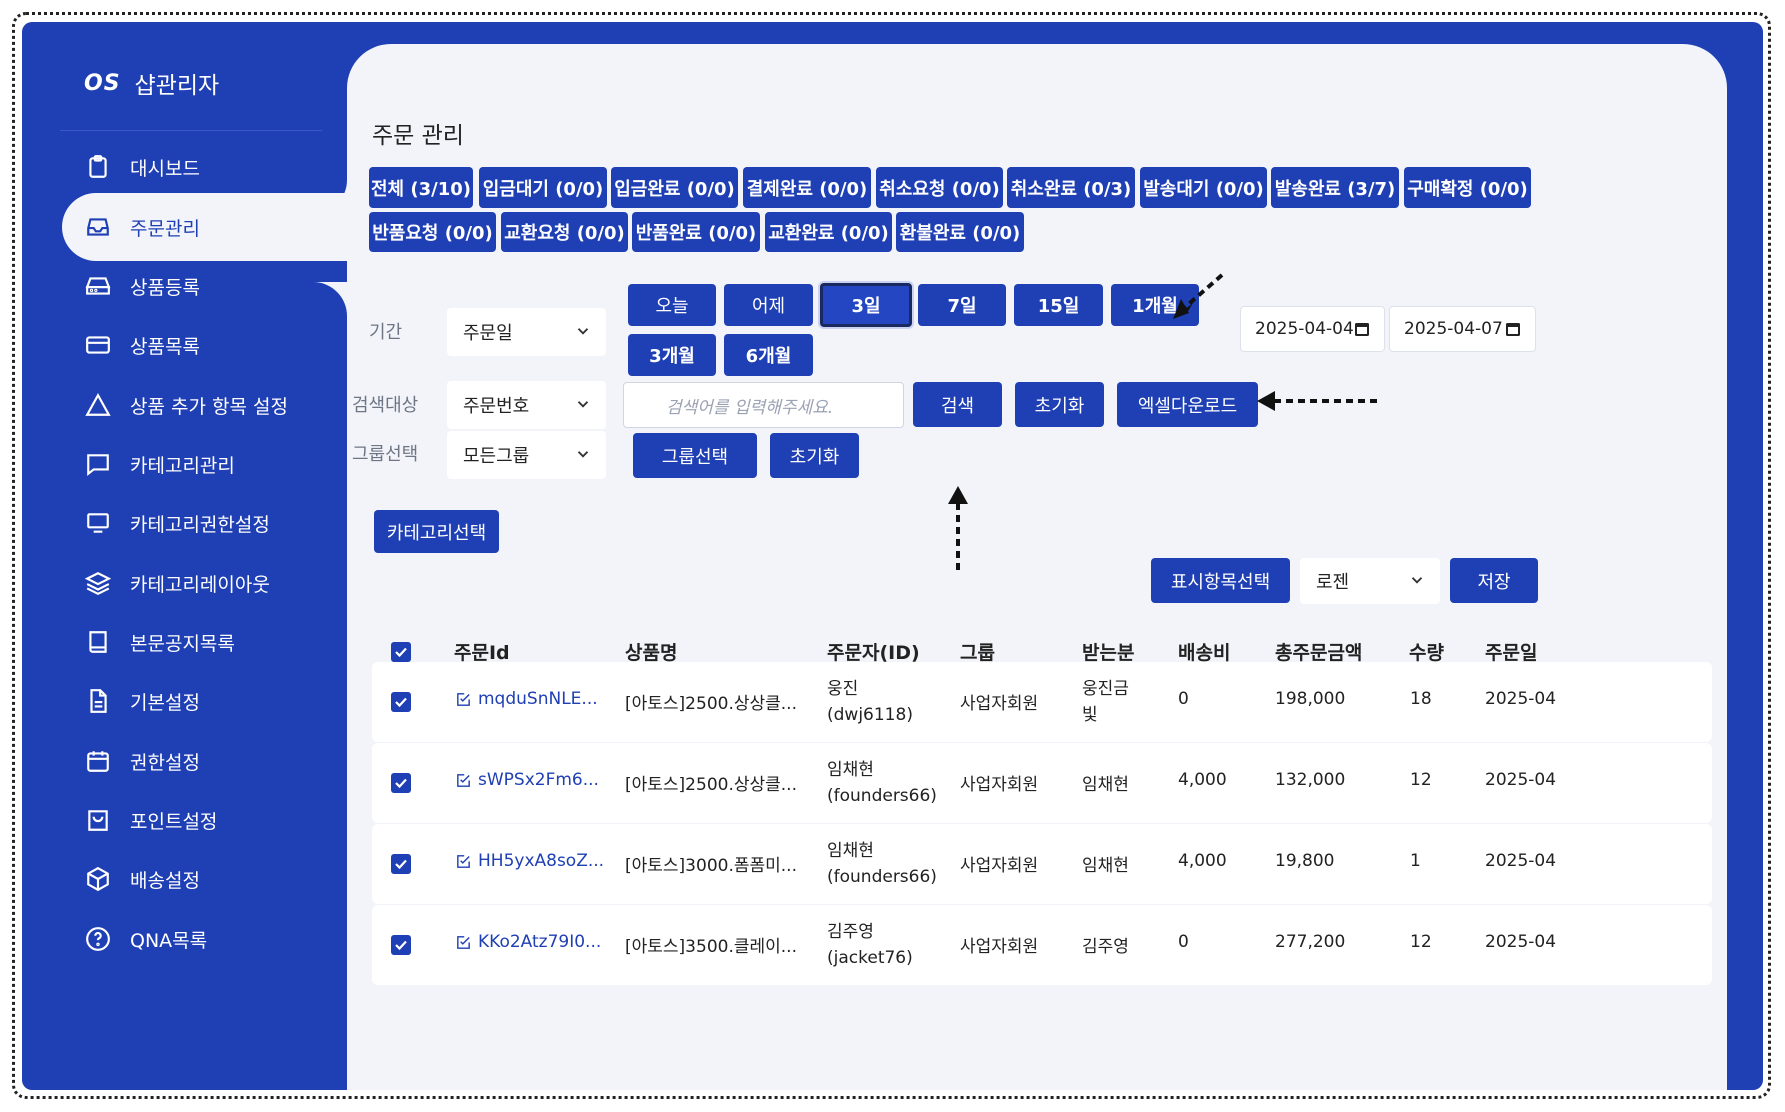 The image size is (1785, 1112). Describe the element at coordinates (401, 652) in the screenshot. I see `select-all-checkbox` at that location.